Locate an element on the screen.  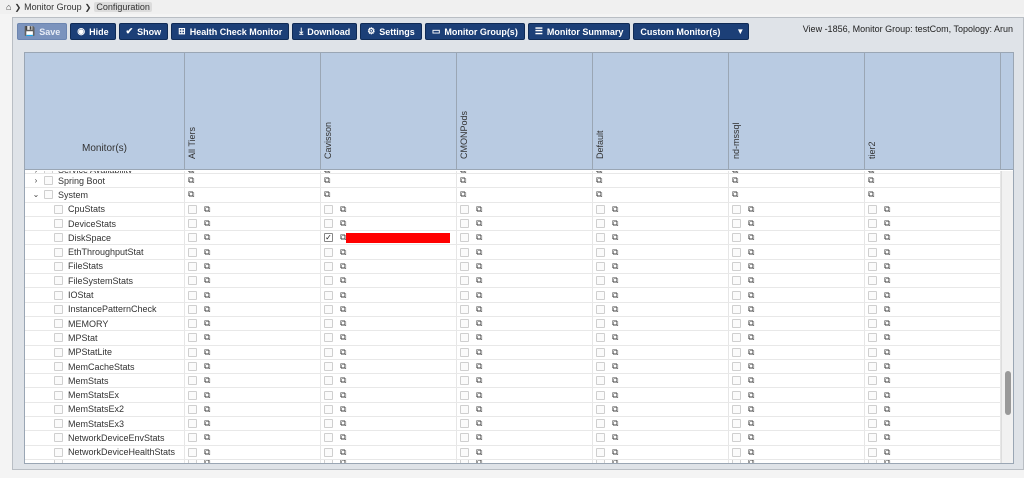
health-check-monitor-button: ⊞ Health Check Monitor is located at coordinates (230, 31).